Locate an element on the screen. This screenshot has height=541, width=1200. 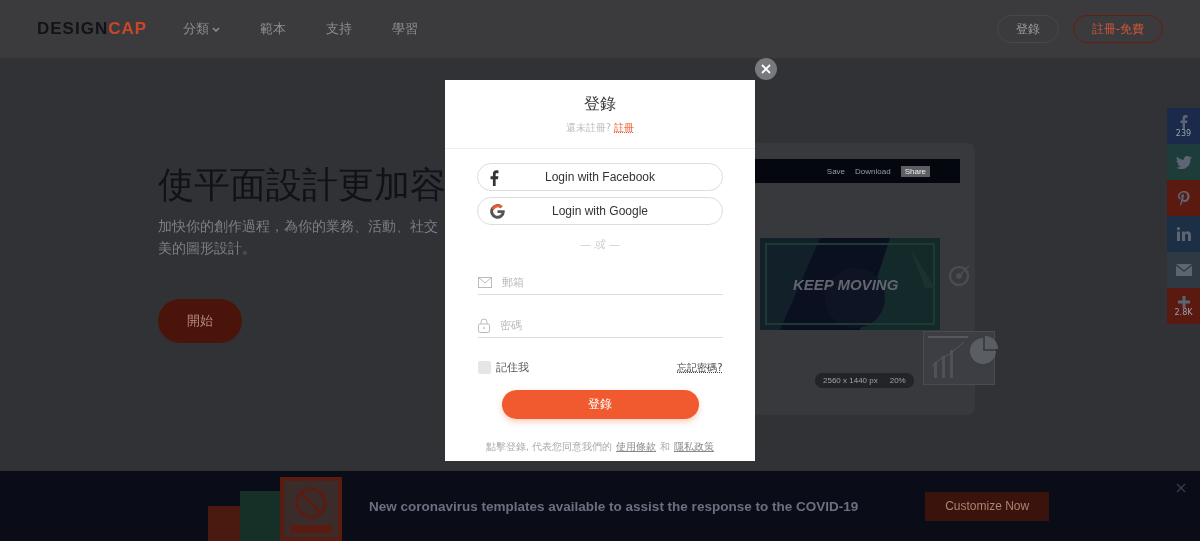
design-headline: KEEP MOVING is located at coordinates (846, 284).